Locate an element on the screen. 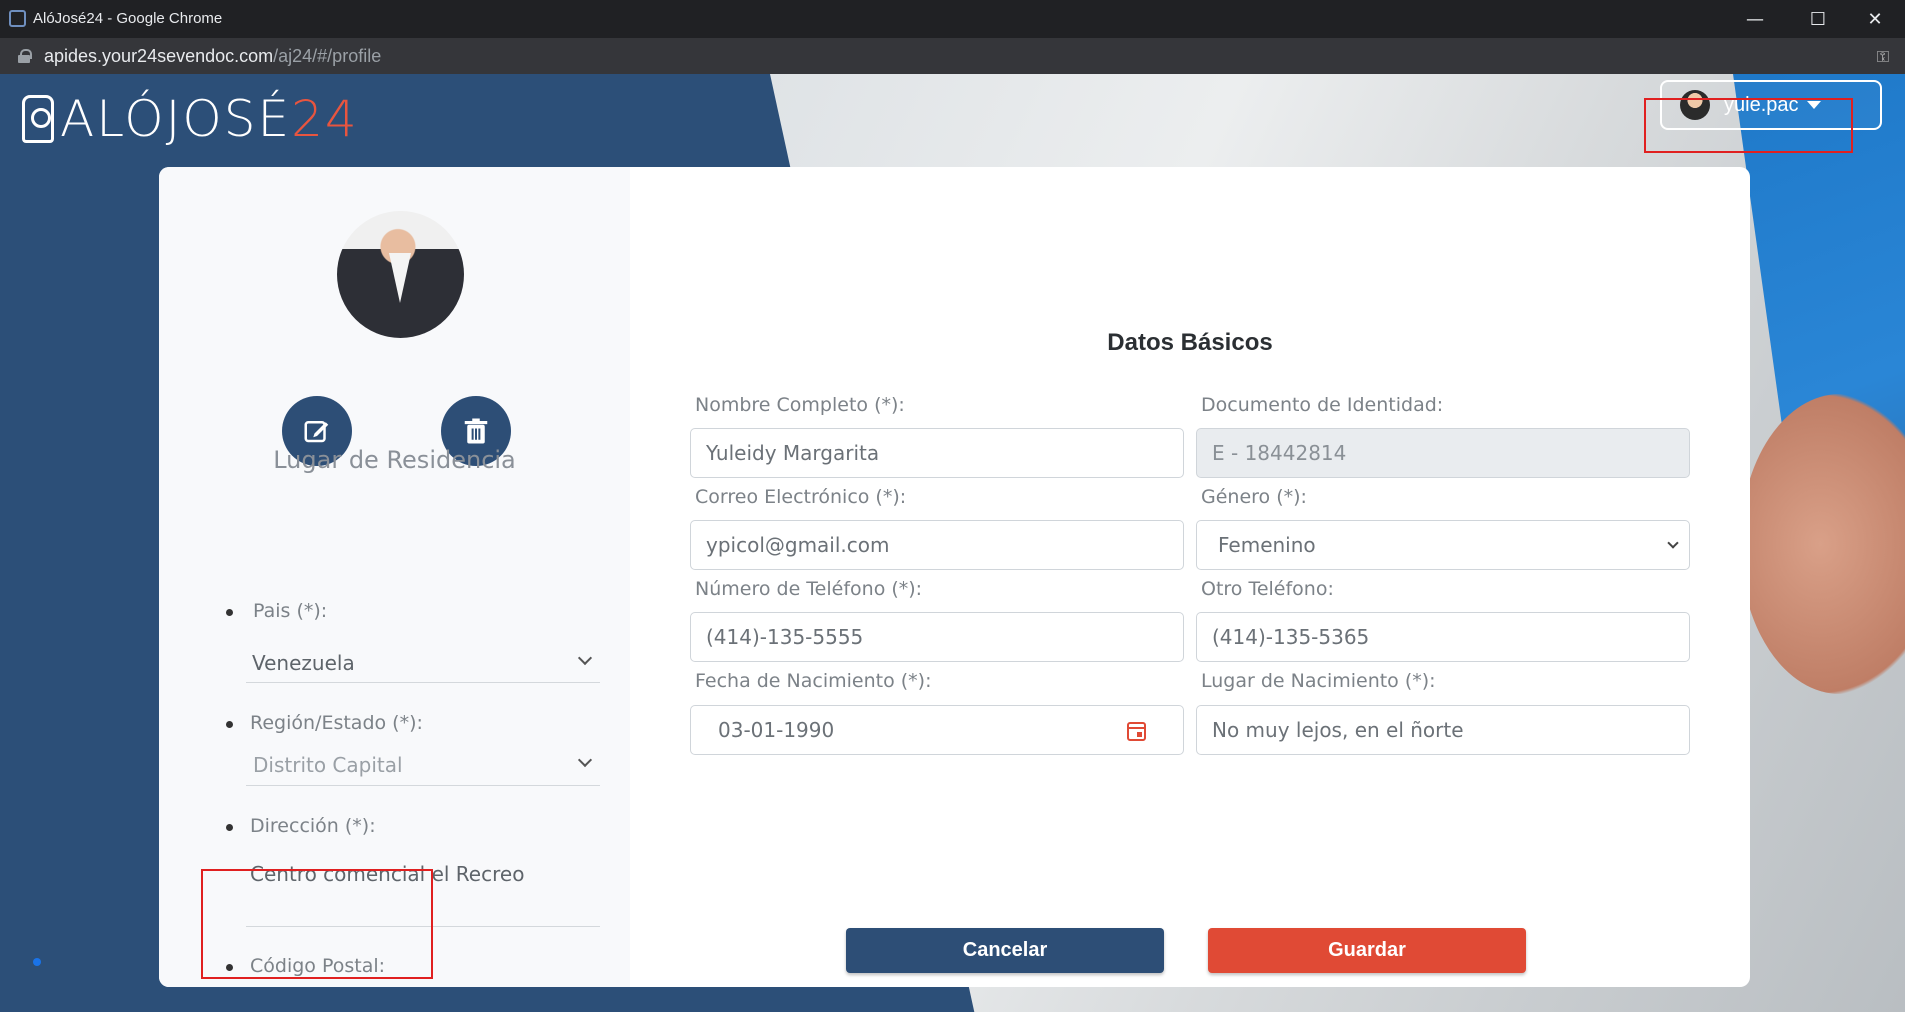 The height and width of the screenshot is (1012, 1905). logo-text: ALÓJOSÉ24 is located at coordinates (209, 119).